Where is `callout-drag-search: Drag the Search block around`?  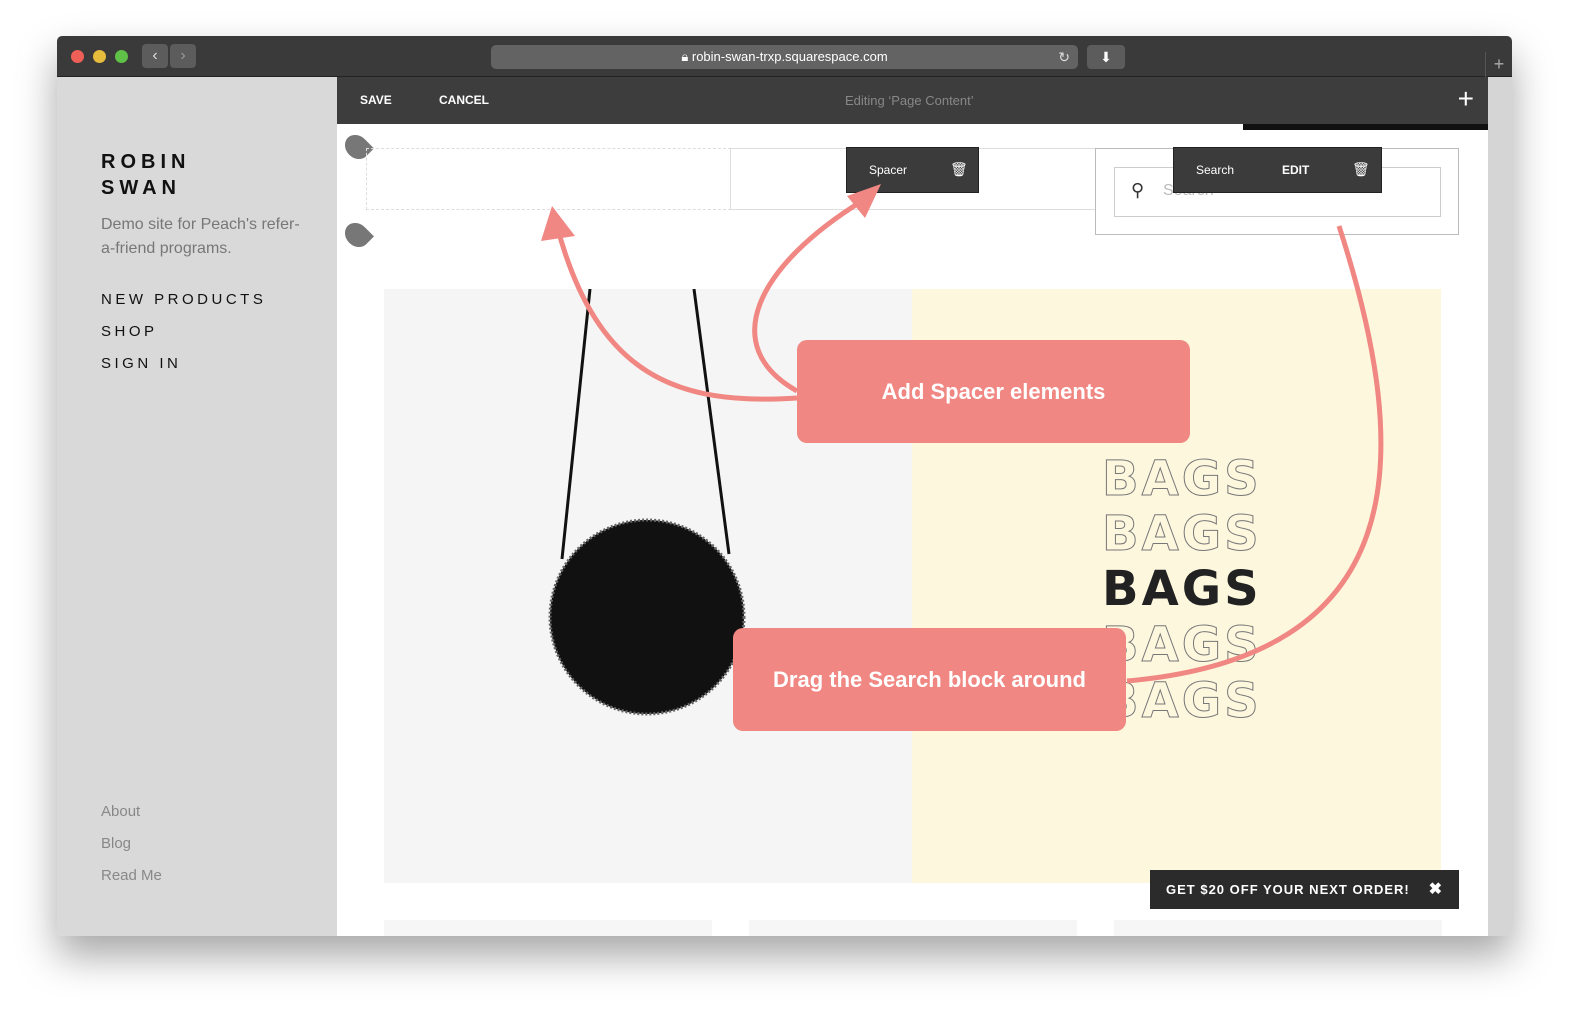 callout-drag-search: Drag the Search block around is located at coordinates (929, 679).